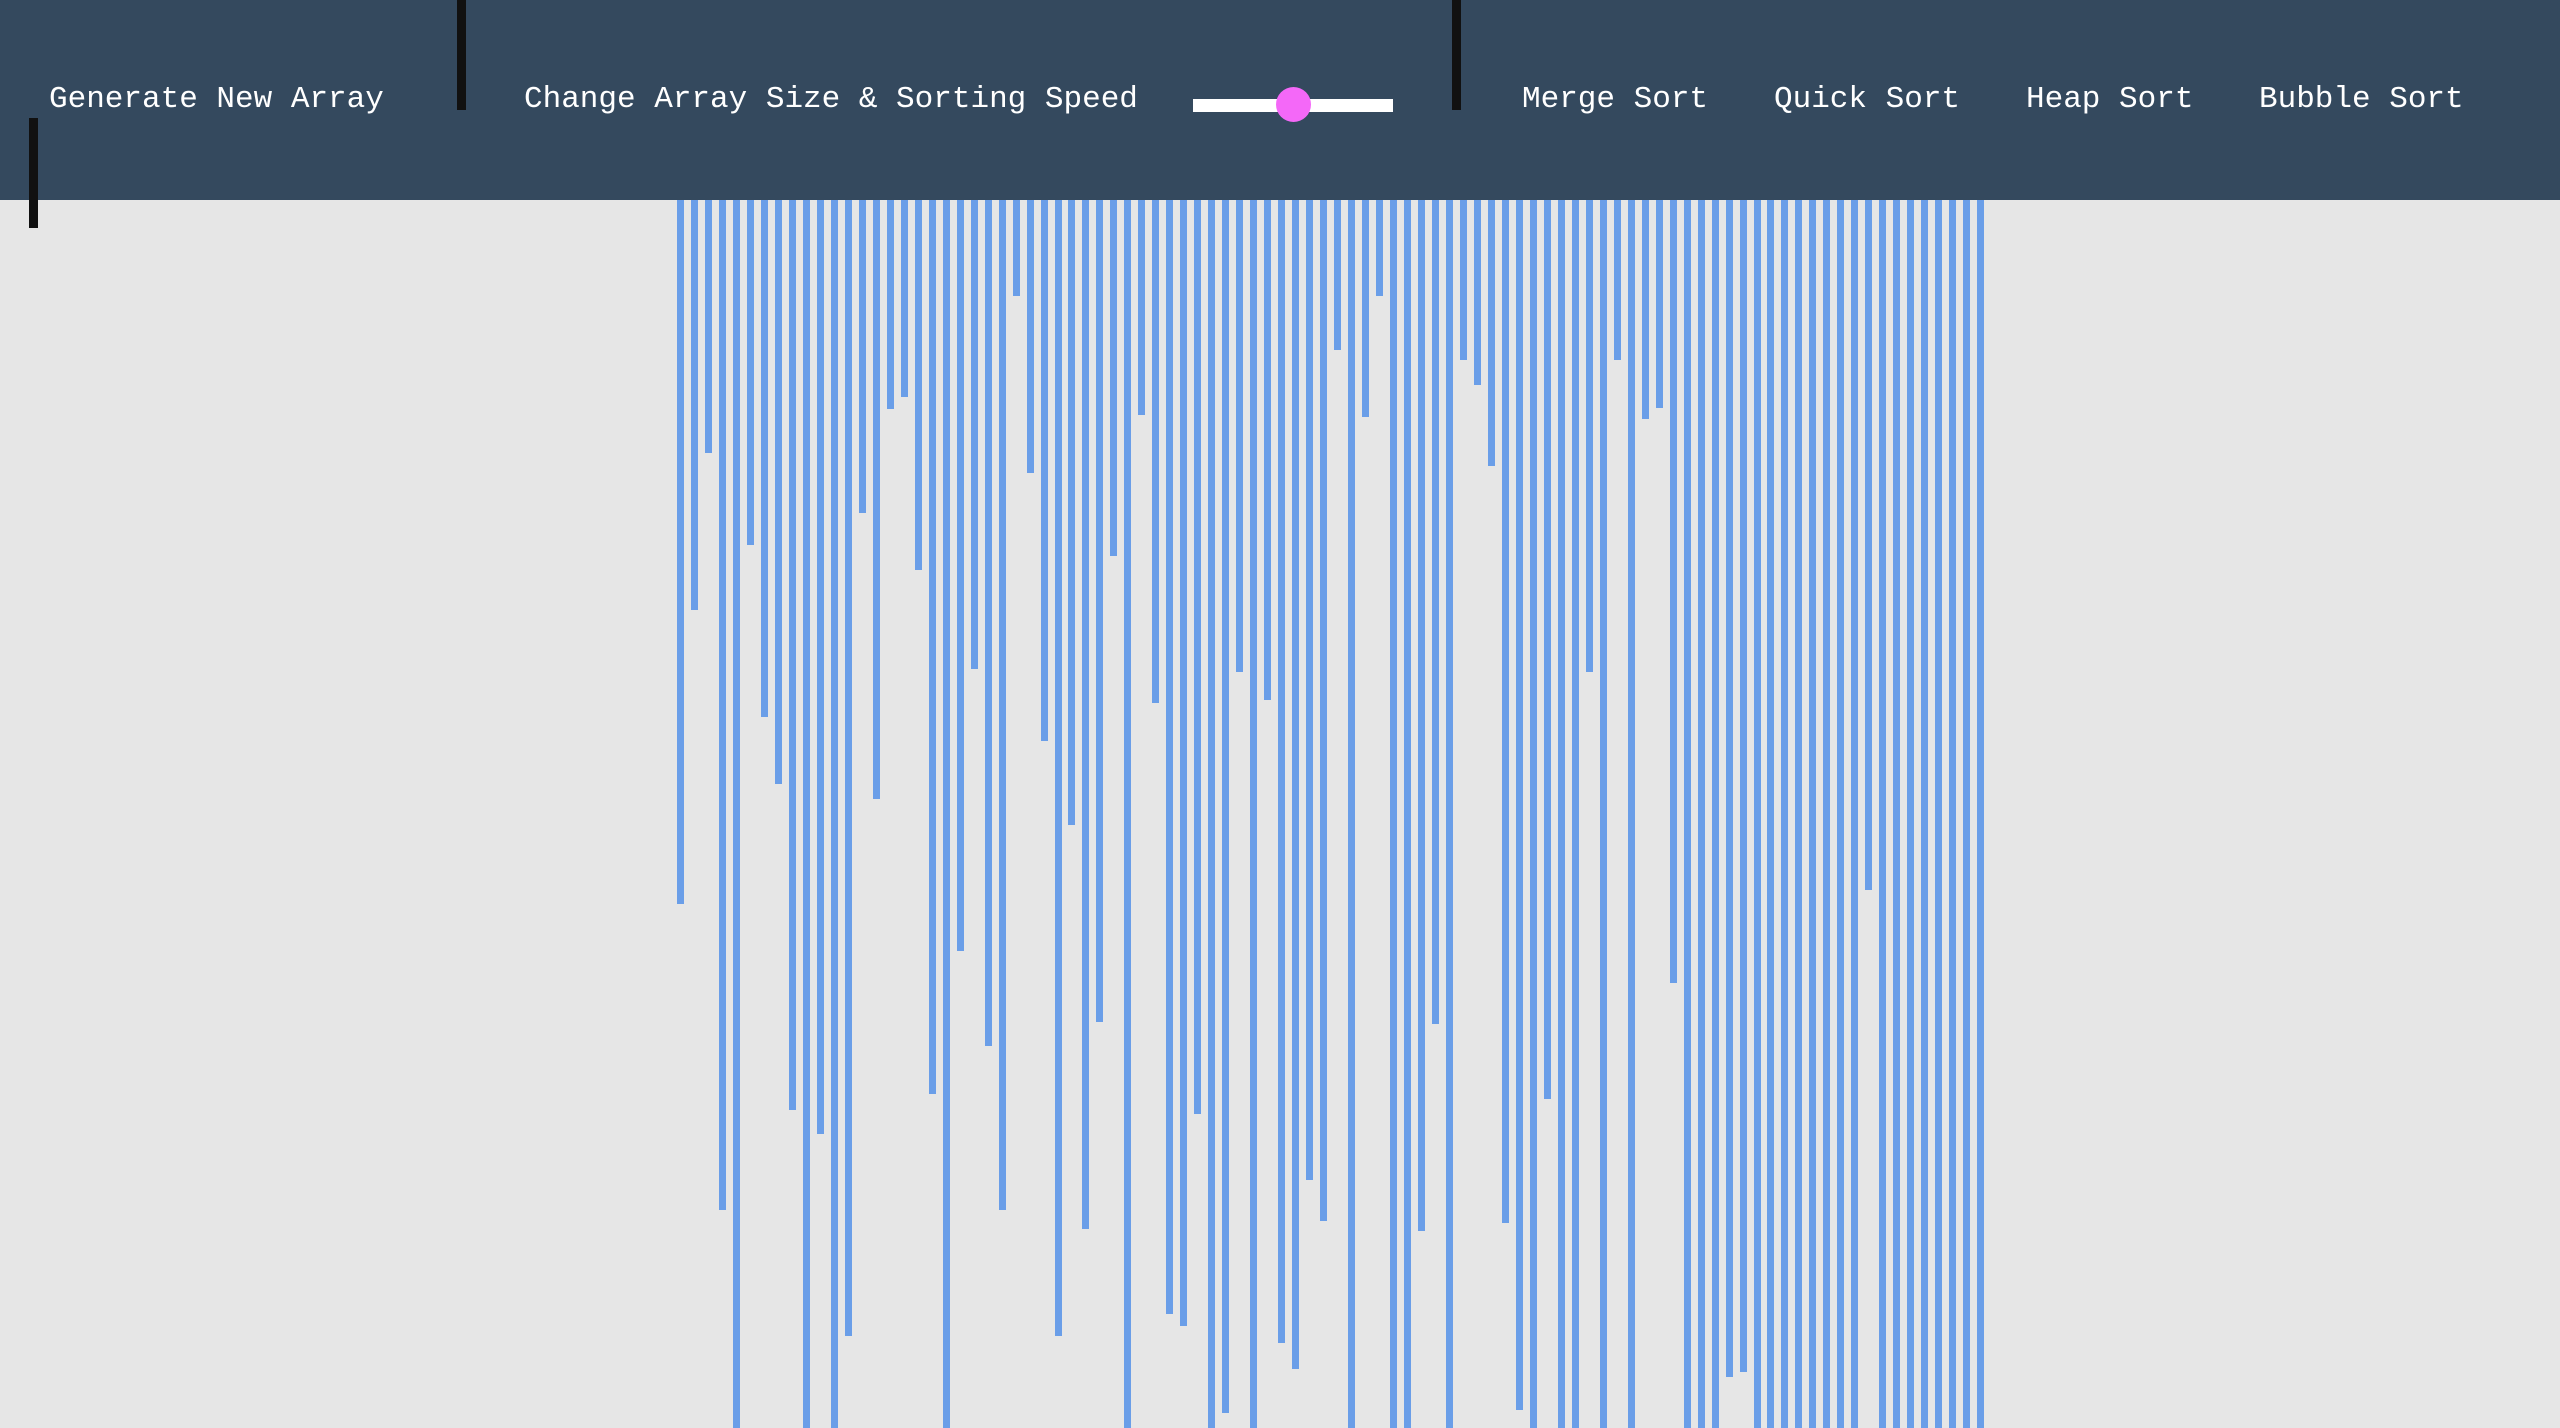 This screenshot has width=2560, height=1428. I want to click on array-size-speed-slider, so click(1293, 105).